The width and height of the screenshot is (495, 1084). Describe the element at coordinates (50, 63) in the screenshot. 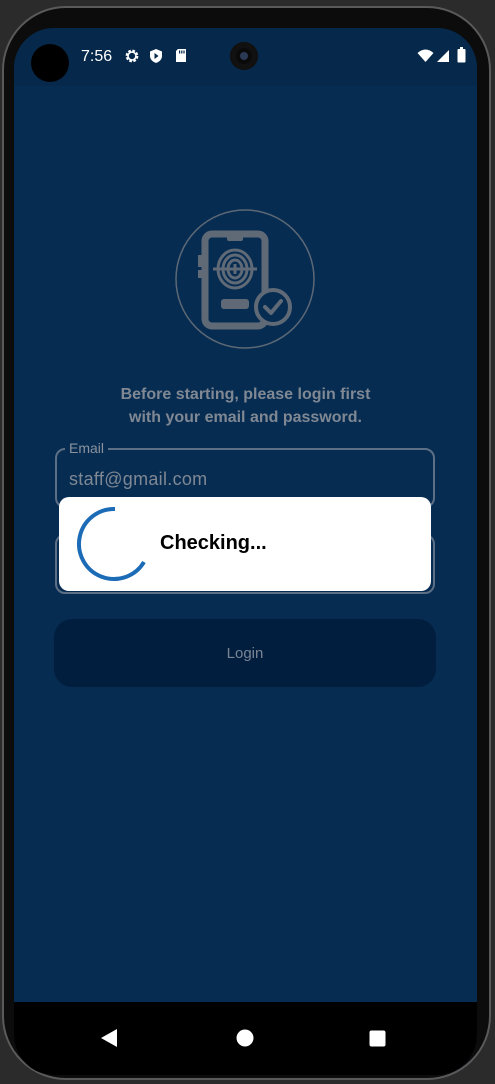

I see `front-camera-cutout` at that location.